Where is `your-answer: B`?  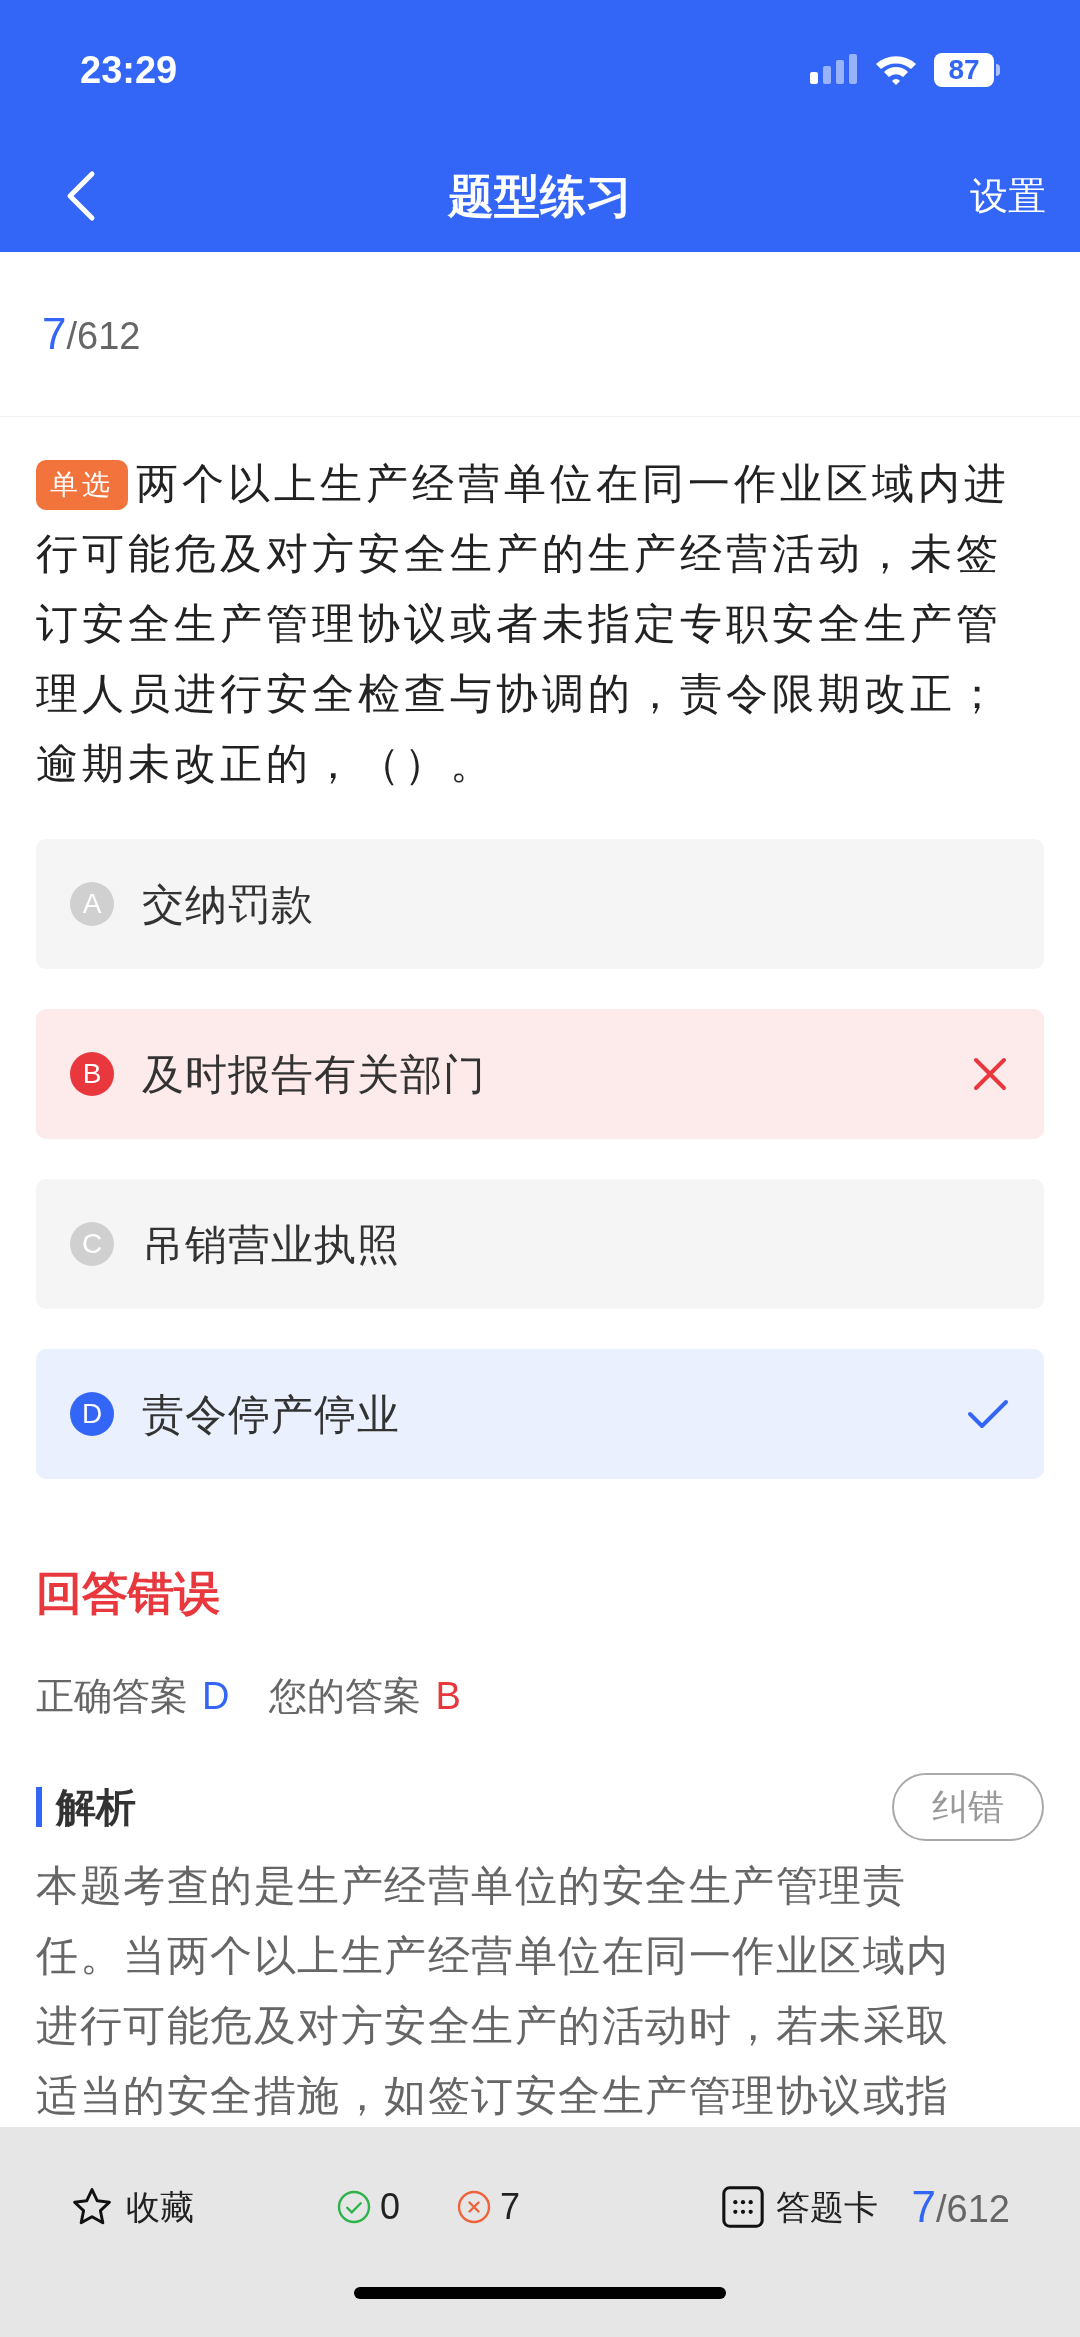 your-answer: B is located at coordinates (448, 1696).